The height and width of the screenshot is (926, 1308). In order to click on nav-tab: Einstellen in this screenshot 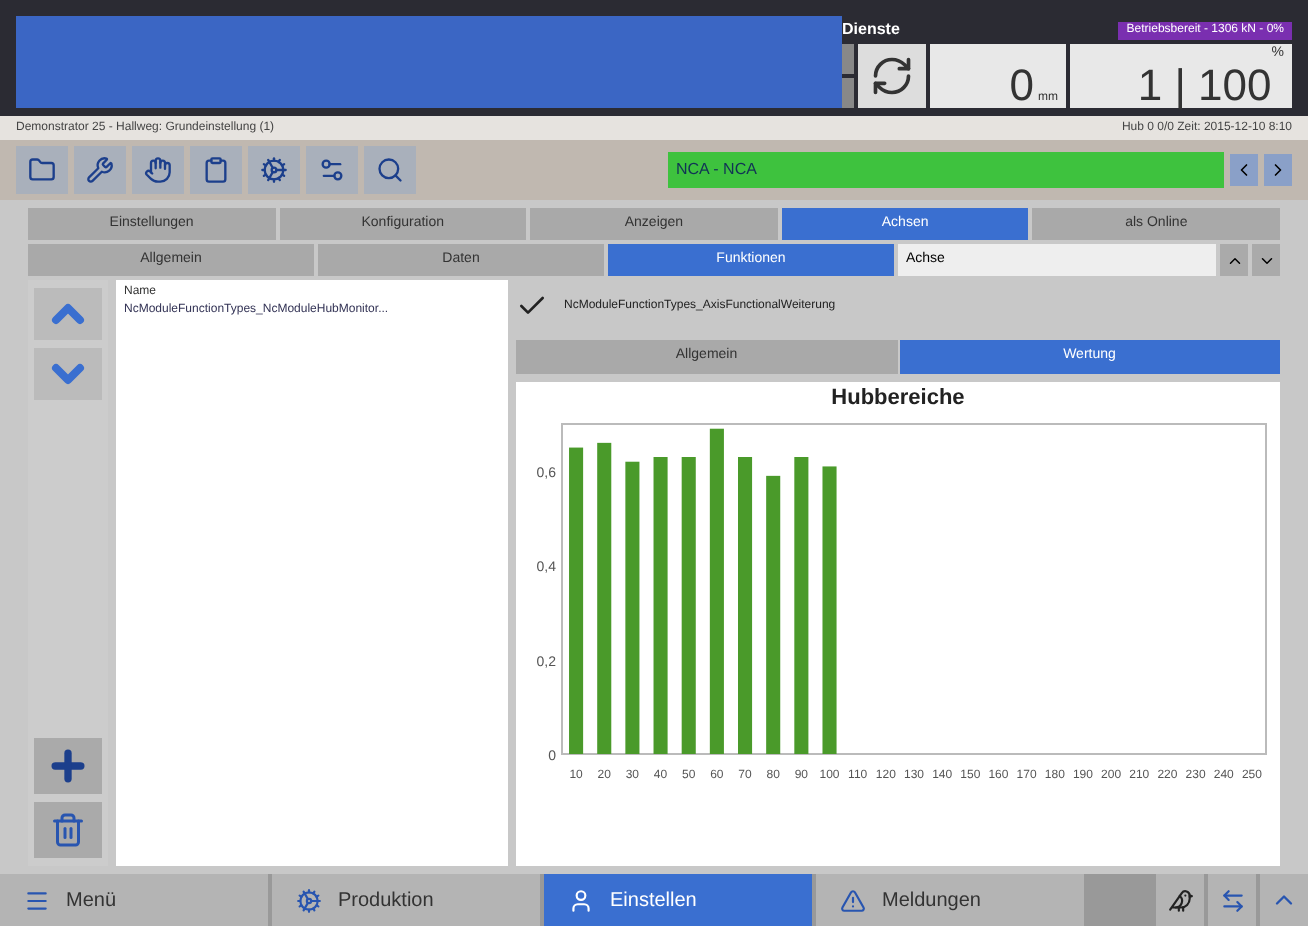, I will do `click(678, 900)`.